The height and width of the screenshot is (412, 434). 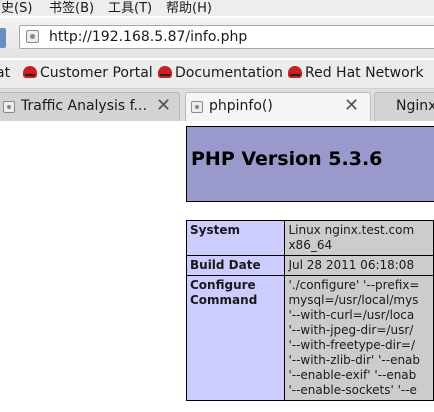 I want to click on table-row: Build Date Jul 28 2011 06:18:08, so click(x=309, y=265).